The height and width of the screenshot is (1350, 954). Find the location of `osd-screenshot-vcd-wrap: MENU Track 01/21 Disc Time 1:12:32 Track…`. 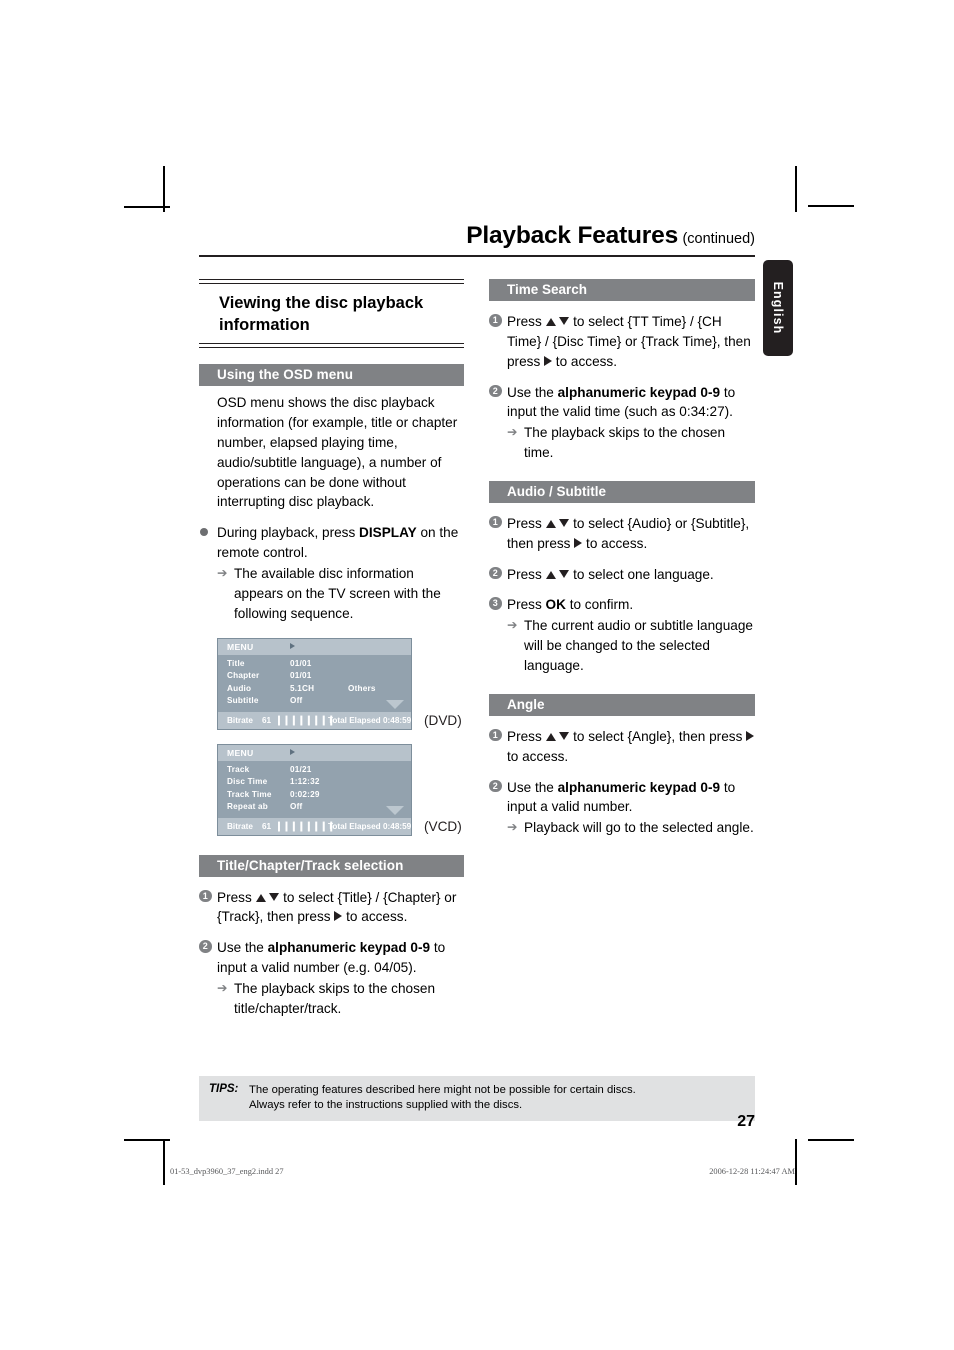

osd-screenshot-vcd-wrap: MENU Track 01/21 Disc Time 1:12:32 Track… is located at coordinates (339, 789).